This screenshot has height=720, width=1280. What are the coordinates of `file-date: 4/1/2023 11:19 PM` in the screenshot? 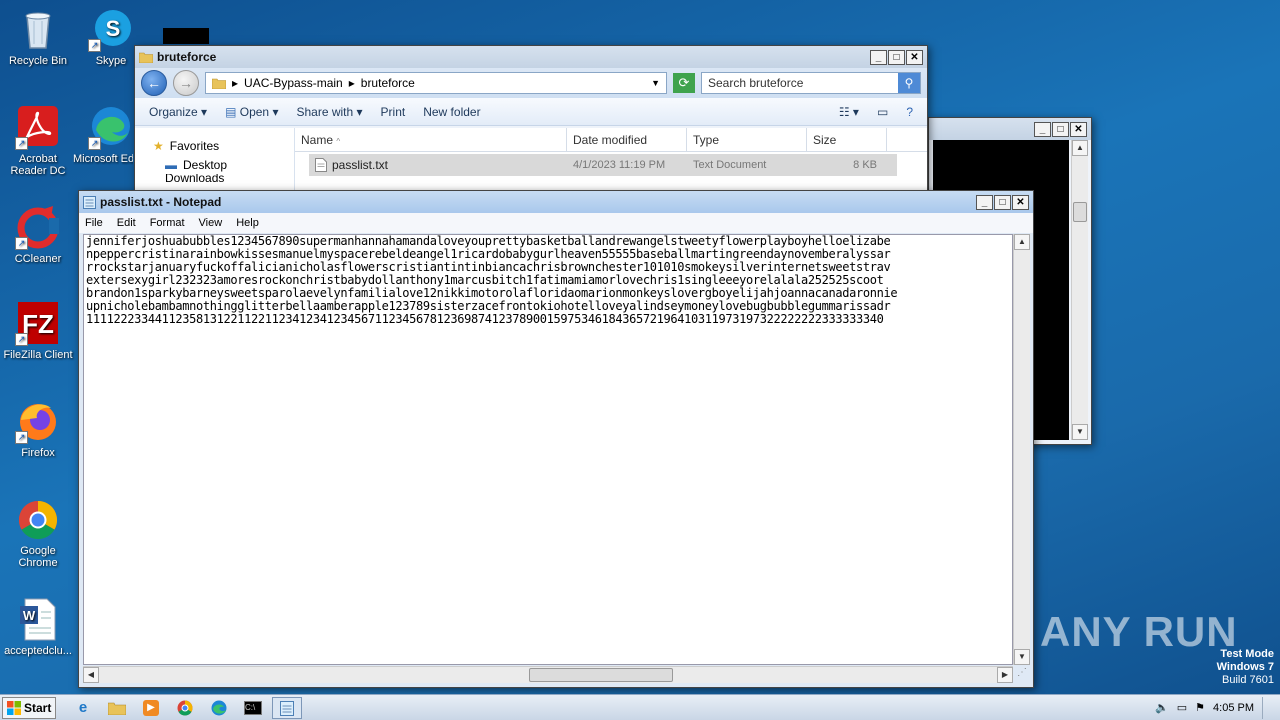 It's located at (619, 165).